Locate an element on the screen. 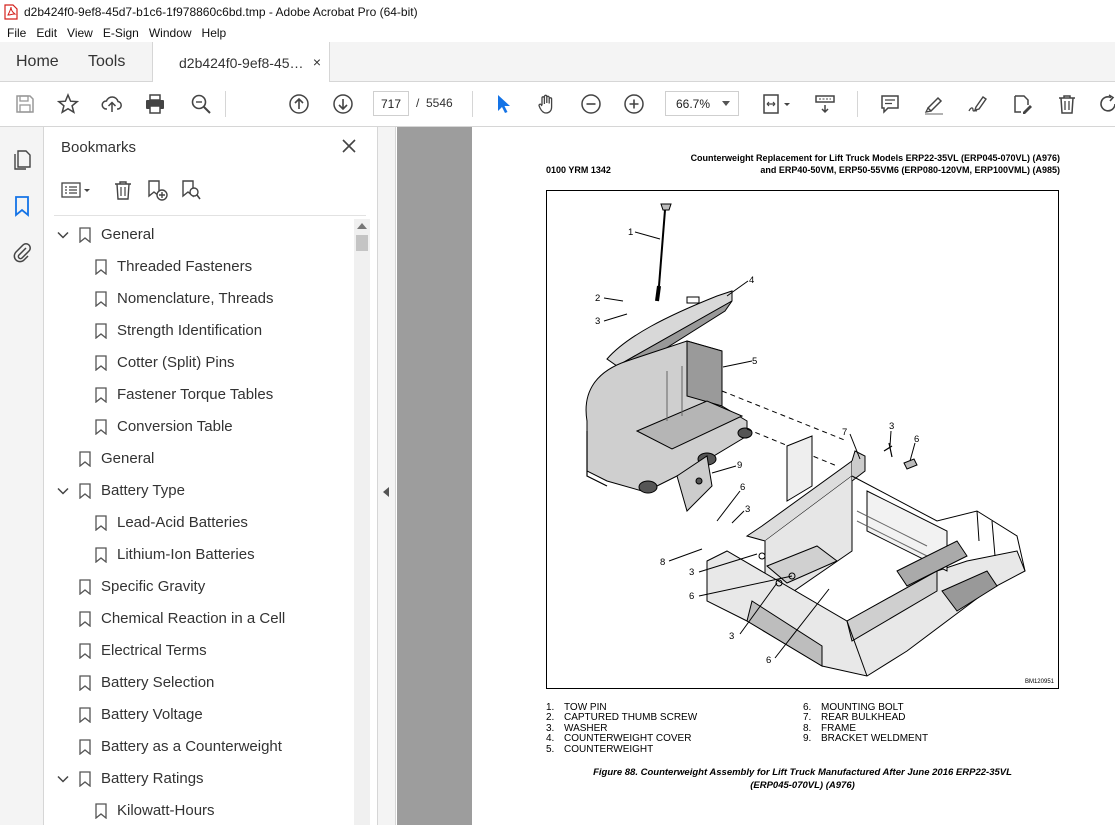  bookmarks-panel-icon is located at coordinates (22, 206).